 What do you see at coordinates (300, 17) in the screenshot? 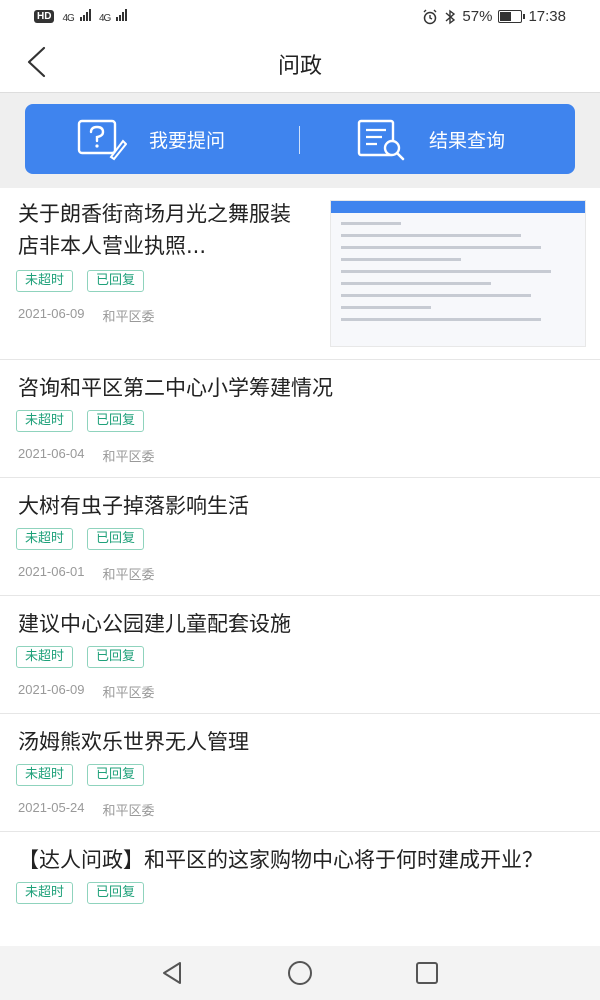
I see `status-bar: HD 4G 4G 57% 17:38` at bounding box center [300, 17].